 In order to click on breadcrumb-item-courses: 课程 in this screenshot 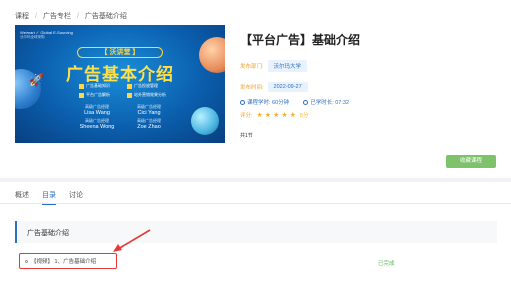, I will do `click(22, 16)`.